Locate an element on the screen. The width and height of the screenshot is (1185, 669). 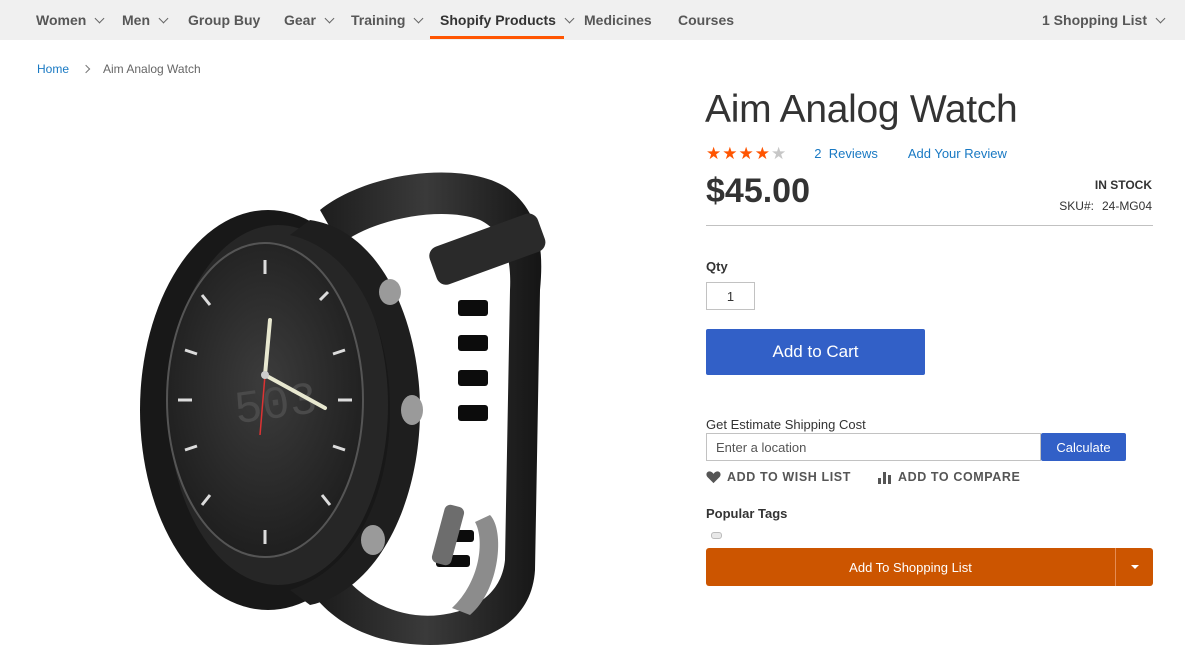
rating-stars: ★ ★ ★ ★ ★ is located at coordinates (746, 153).